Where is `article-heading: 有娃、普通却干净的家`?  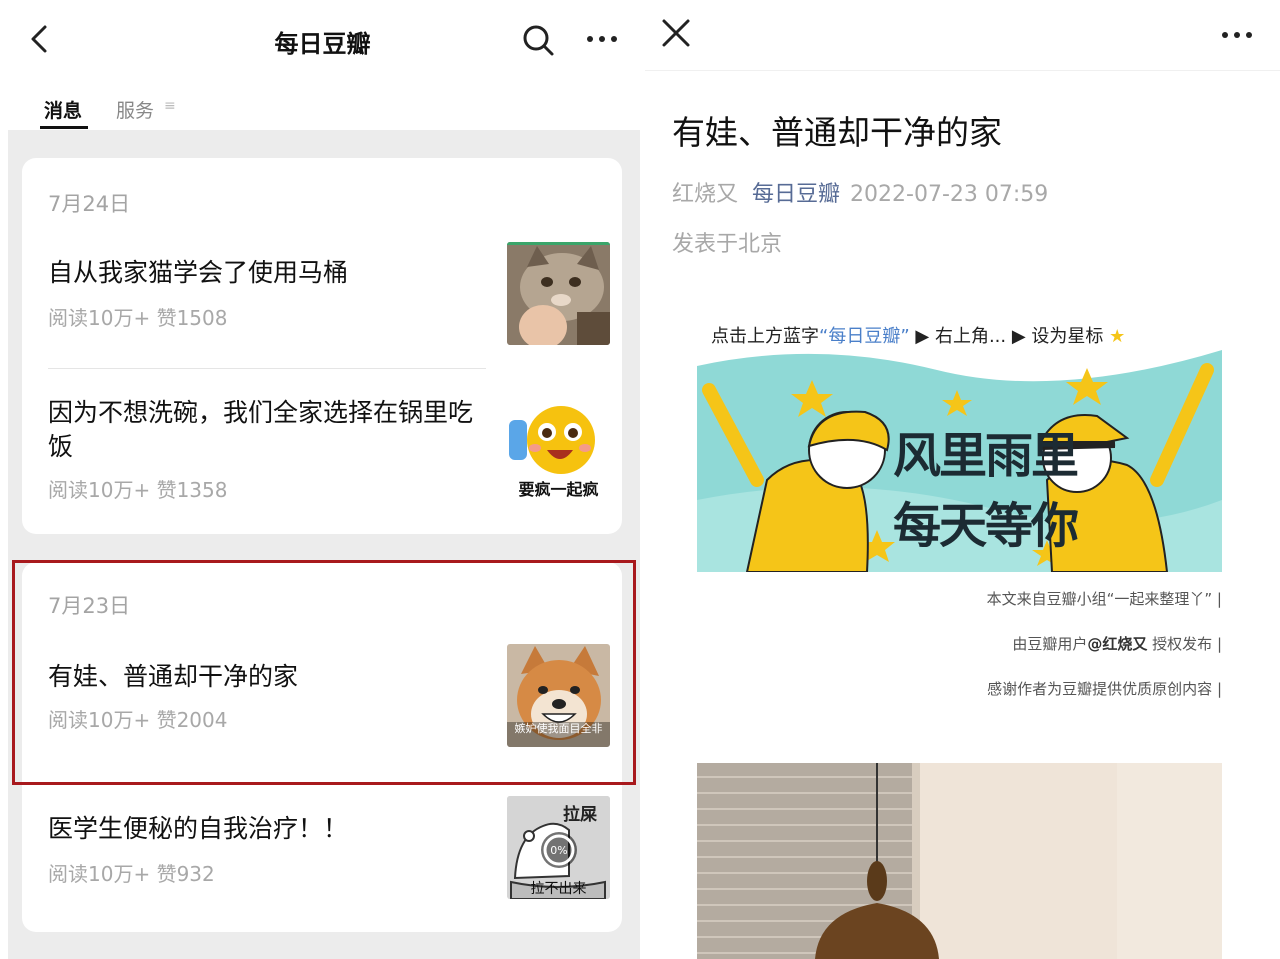
article-heading: 有娃、普通却干净的家 is located at coordinates (837, 132).